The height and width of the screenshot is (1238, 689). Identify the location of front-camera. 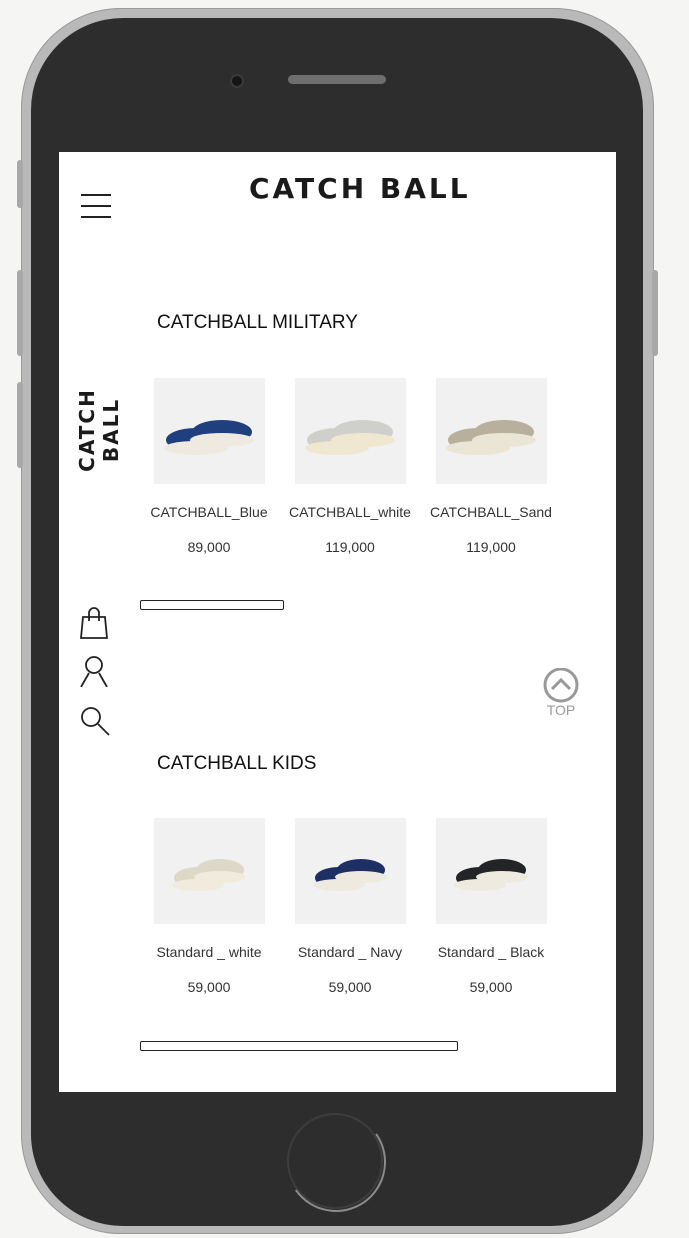
(237, 81).